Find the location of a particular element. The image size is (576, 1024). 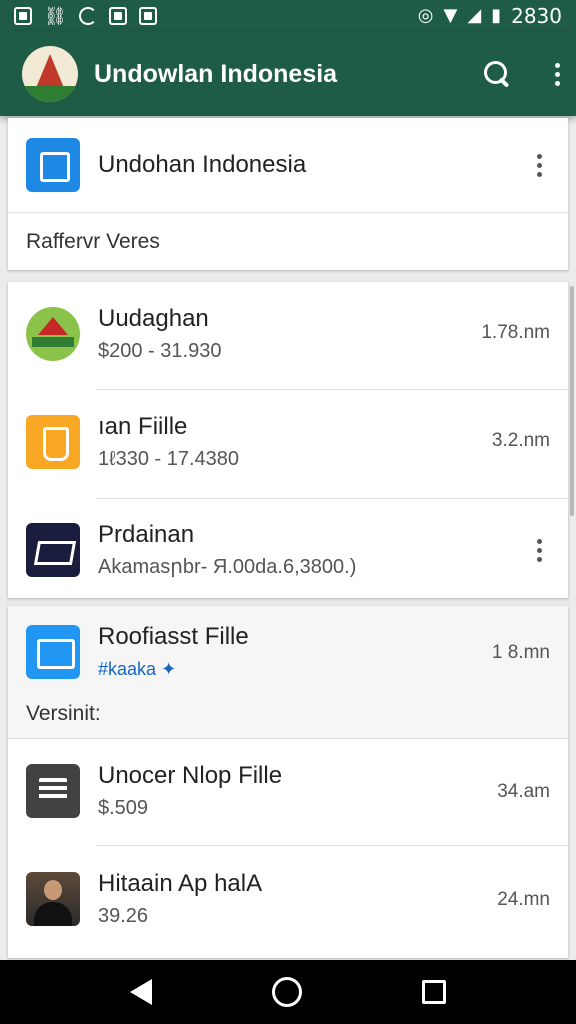

featured-title: Roofiasst Fille is located at coordinates (173, 636).